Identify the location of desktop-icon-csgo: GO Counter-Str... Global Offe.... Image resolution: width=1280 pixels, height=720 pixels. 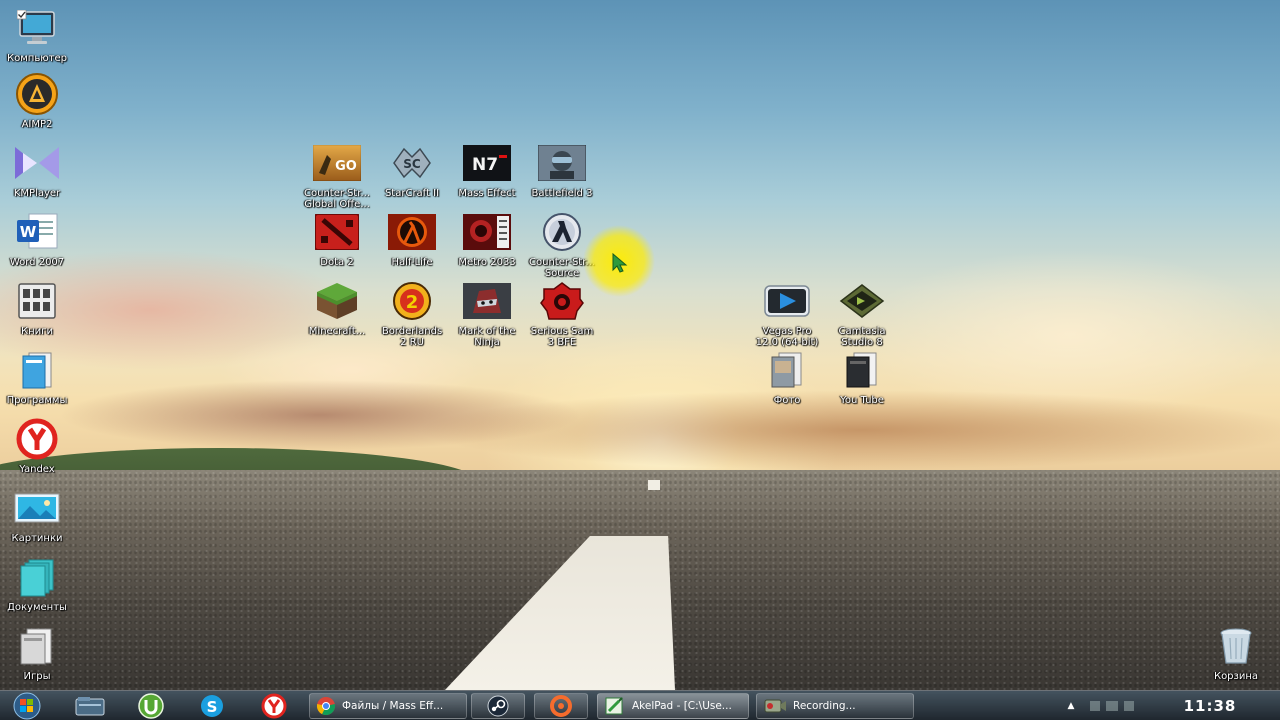
(337, 174).